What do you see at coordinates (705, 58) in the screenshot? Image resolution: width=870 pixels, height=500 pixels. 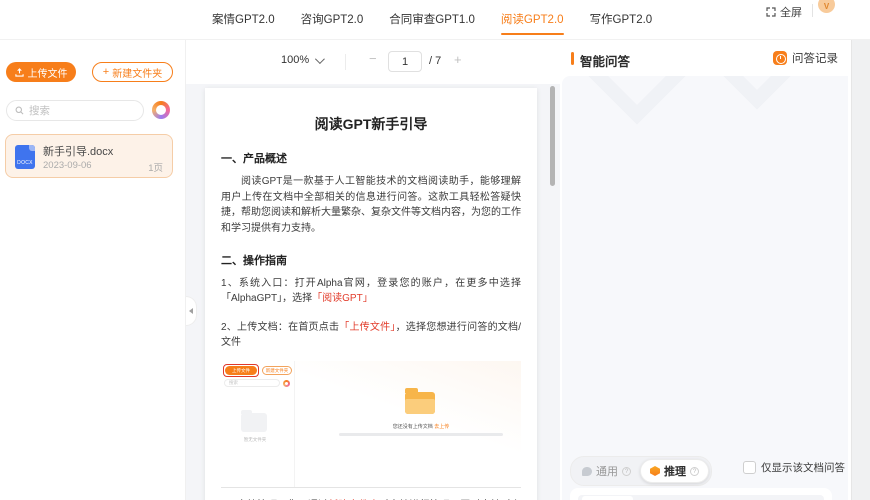 I see `qa-header: 智能问答 问答记录` at bounding box center [705, 58].